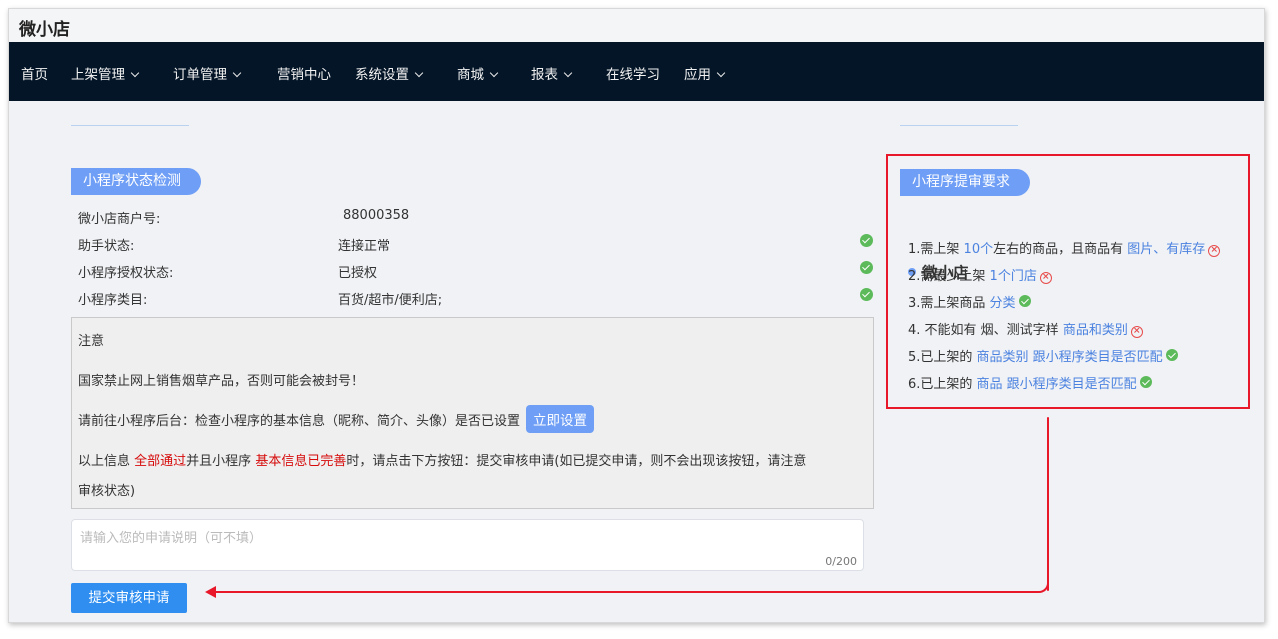 This screenshot has height=639, width=1278. What do you see at coordinates (1013, 276) in the screenshot?
I see `requirement-link: 1个门店` at bounding box center [1013, 276].